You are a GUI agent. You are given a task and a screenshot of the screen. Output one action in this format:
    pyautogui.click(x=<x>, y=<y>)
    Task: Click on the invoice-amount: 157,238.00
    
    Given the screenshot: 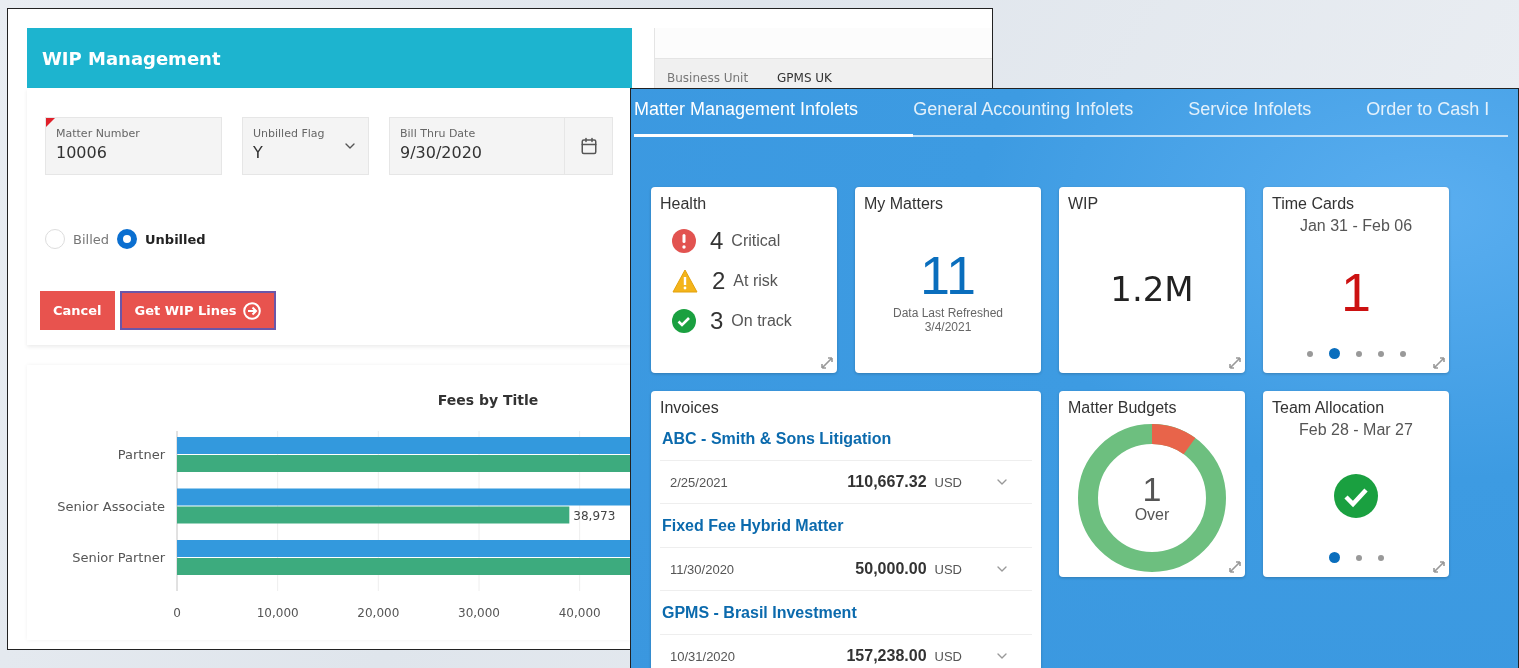 What is the action you would take?
    pyautogui.click(x=886, y=656)
    